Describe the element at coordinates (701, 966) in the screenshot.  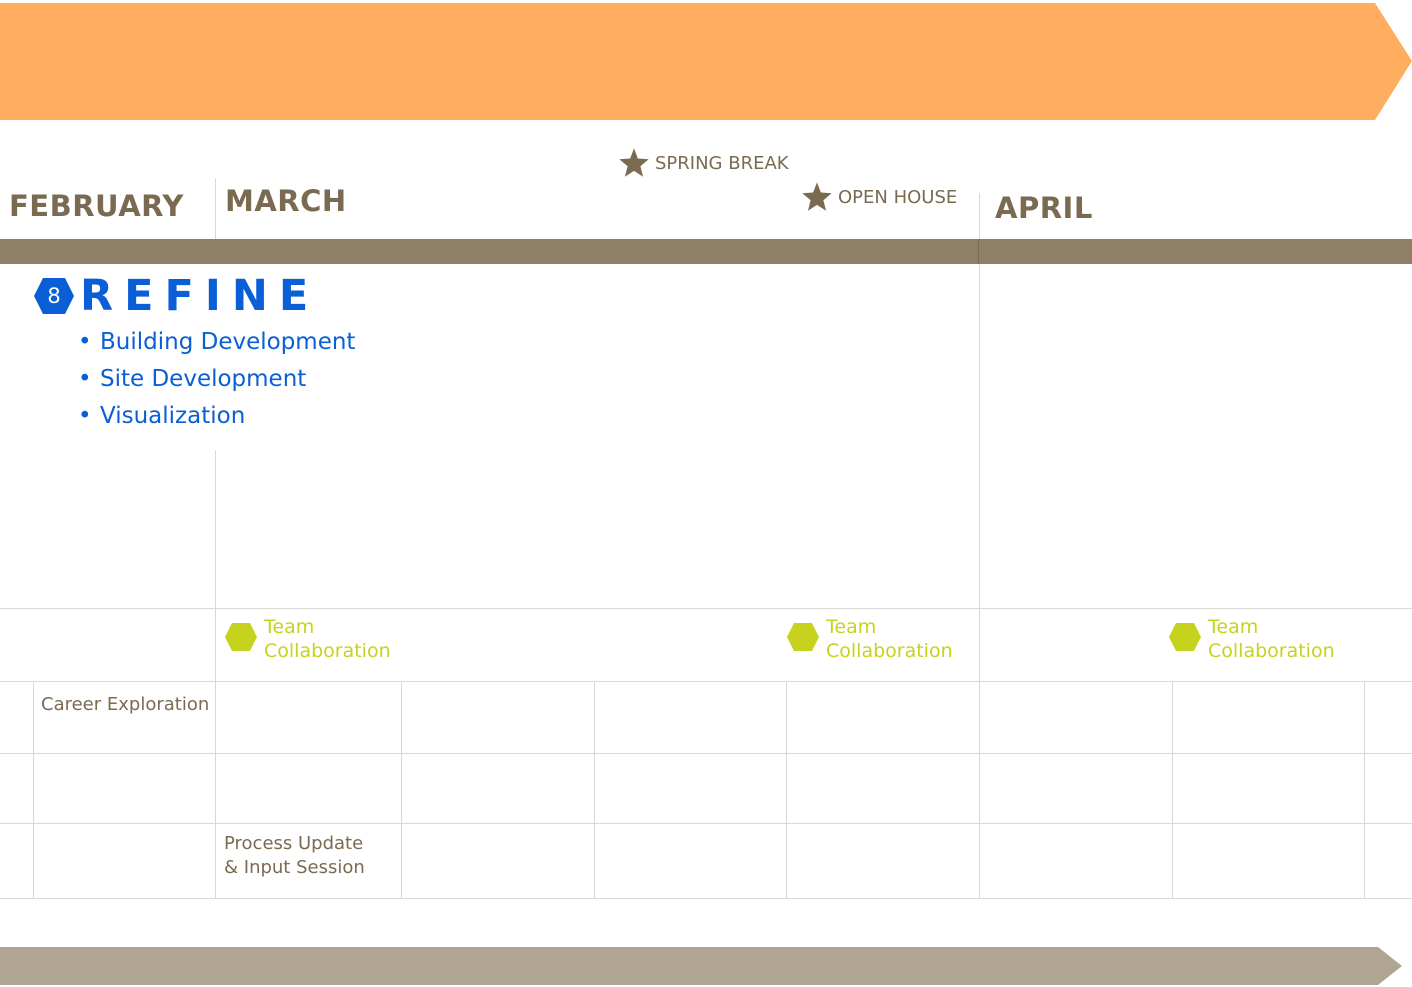
I see `bottom-arrow-band` at that location.